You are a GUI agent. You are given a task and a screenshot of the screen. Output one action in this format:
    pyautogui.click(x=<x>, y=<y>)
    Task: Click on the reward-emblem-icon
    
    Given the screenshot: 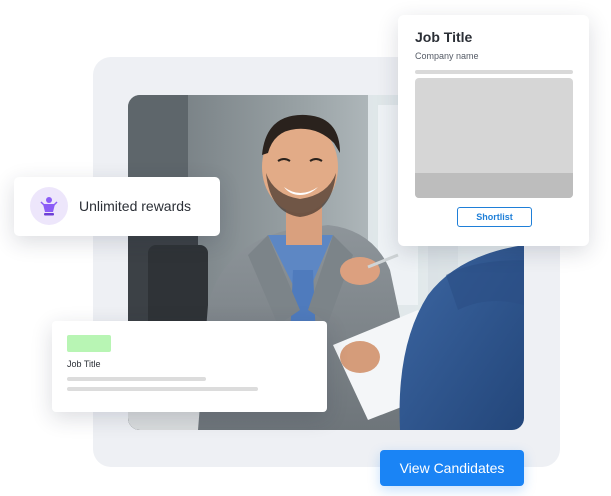 What is the action you would take?
    pyautogui.click(x=49, y=206)
    